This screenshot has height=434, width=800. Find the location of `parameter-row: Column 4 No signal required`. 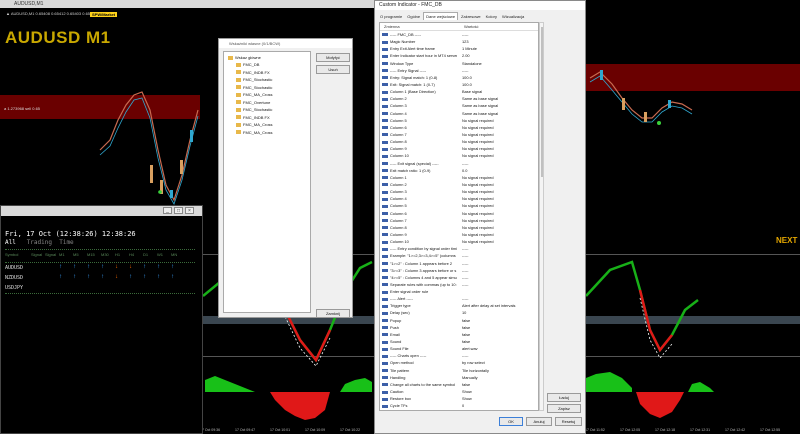

parameter-row: Column 4 No signal required is located at coordinates (459, 198).